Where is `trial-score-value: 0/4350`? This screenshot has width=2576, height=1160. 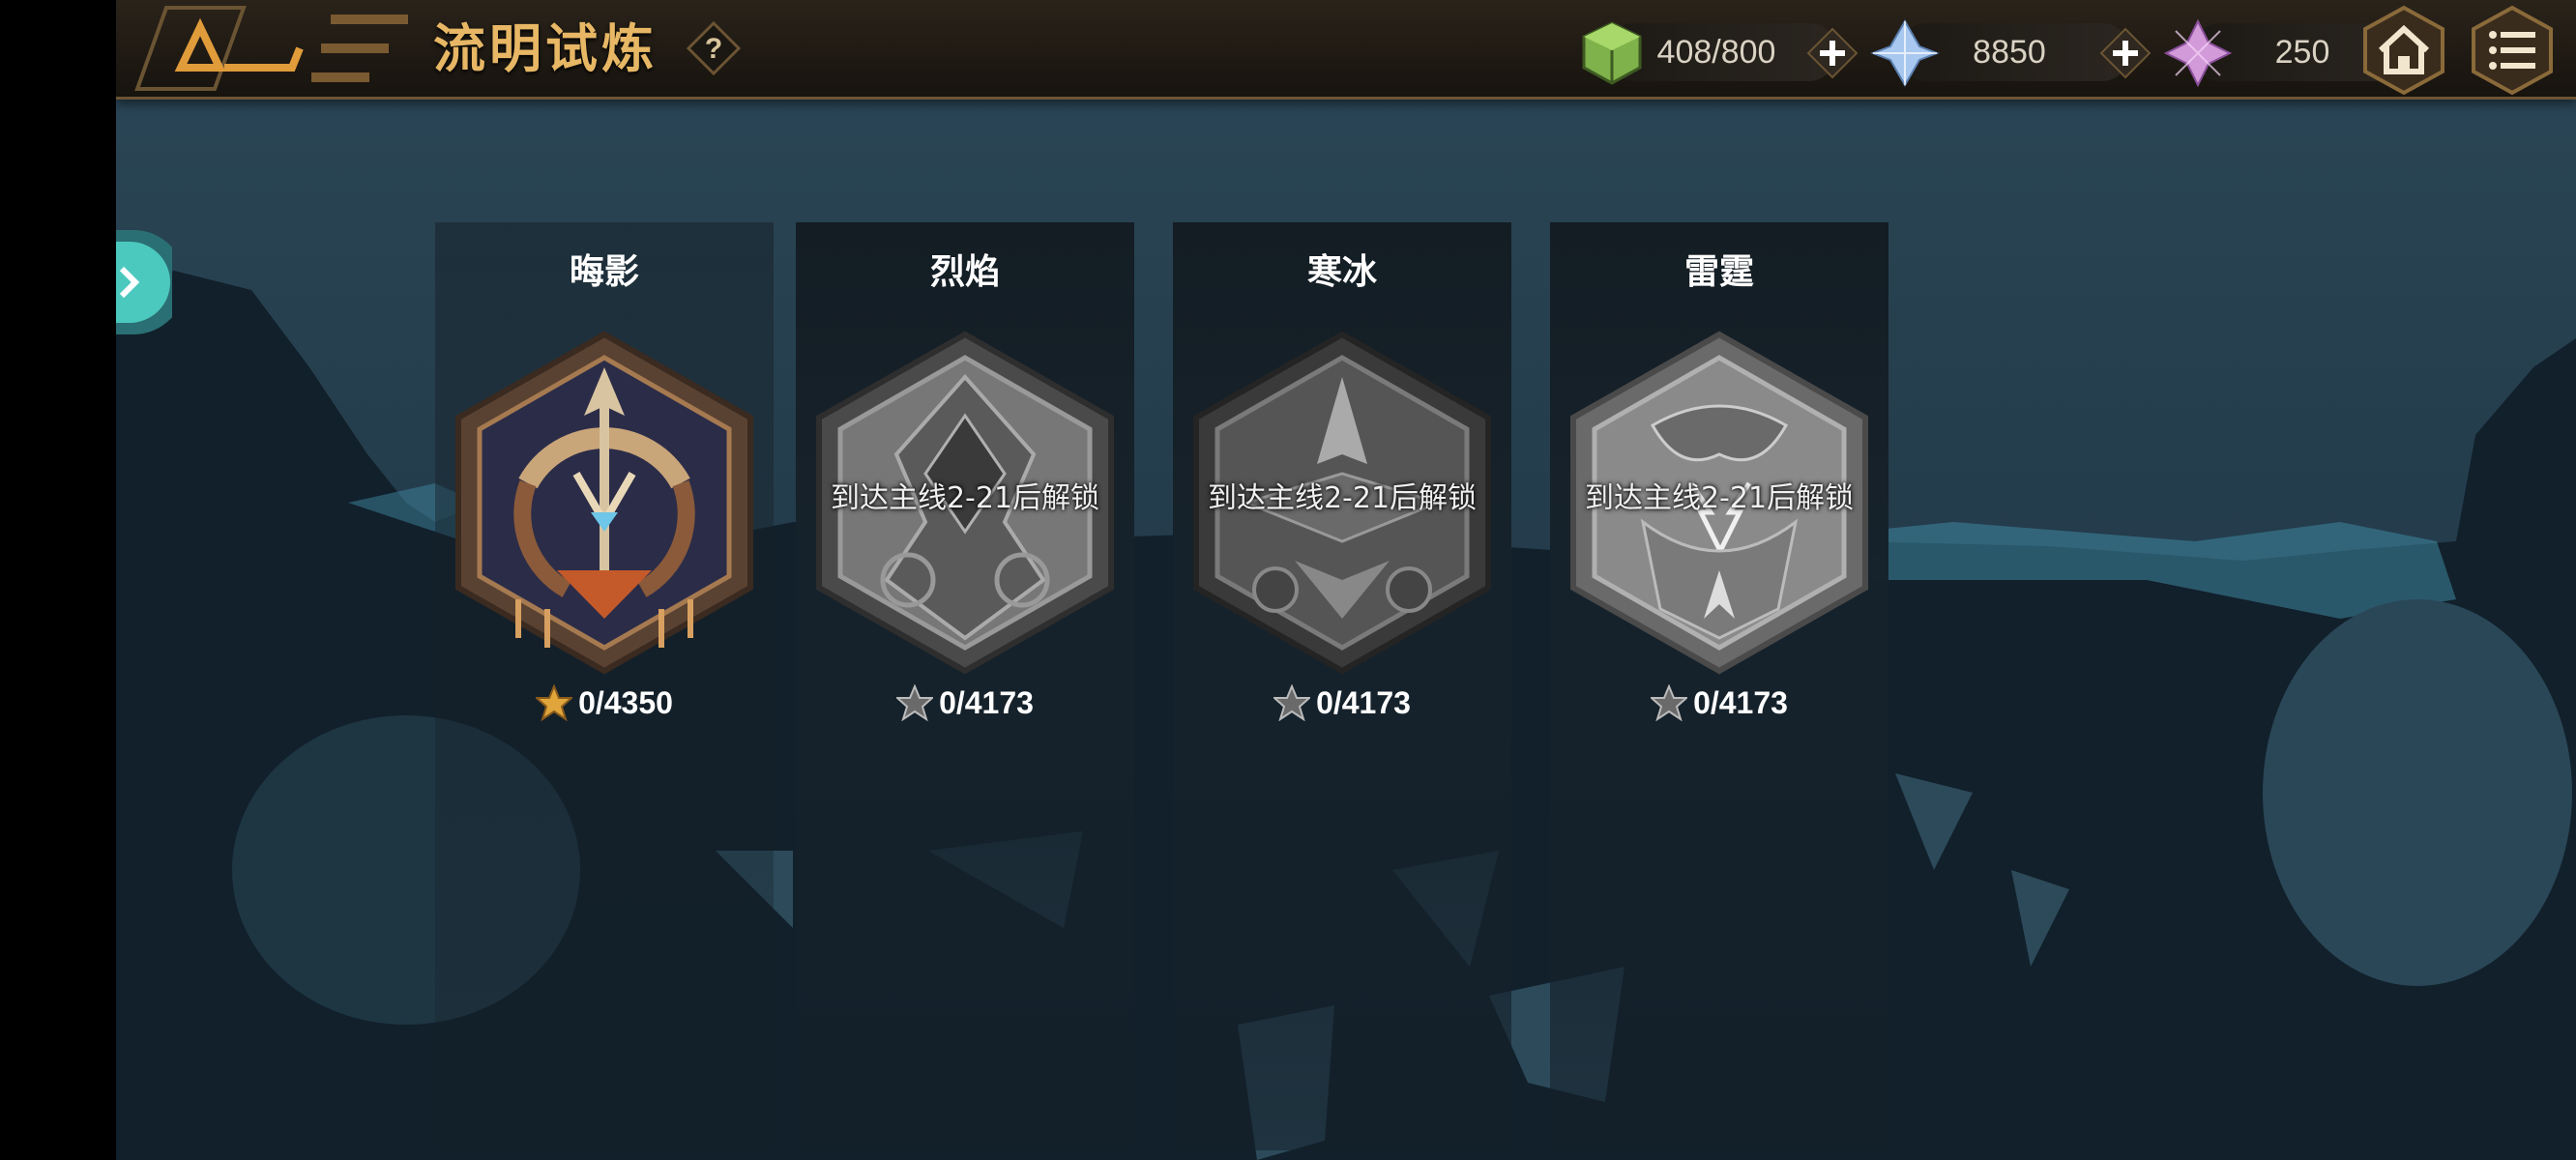 trial-score-value: 0/4350 is located at coordinates (625, 702).